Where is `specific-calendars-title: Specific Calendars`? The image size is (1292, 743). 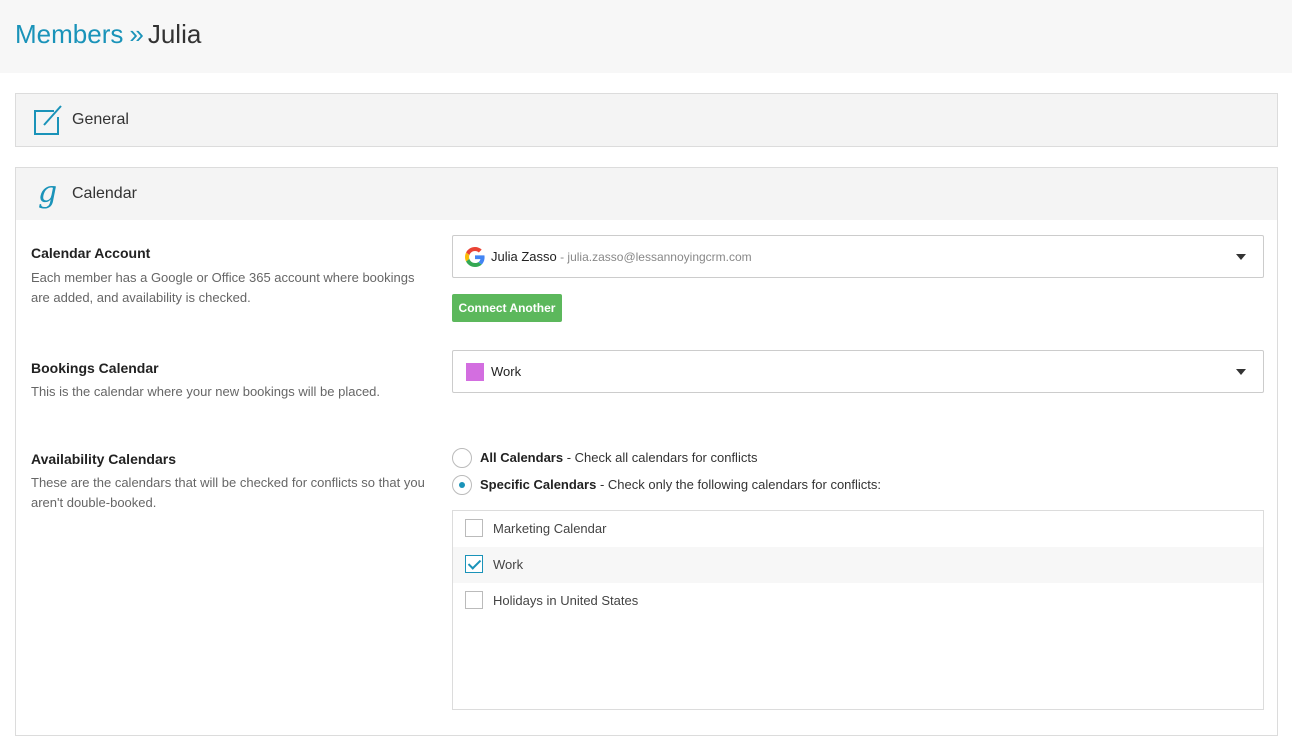
specific-calendars-title: Specific Calendars is located at coordinates (538, 484).